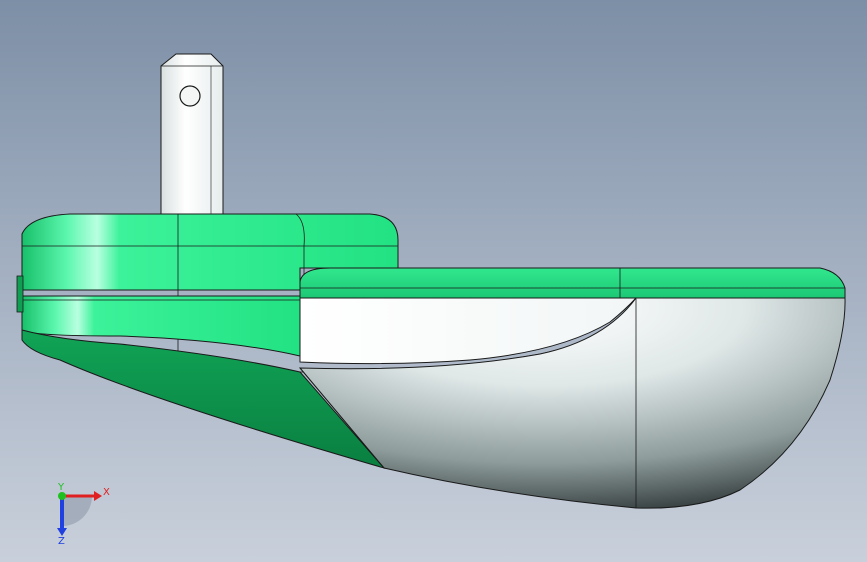  I want to click on right-top-cap, so click(572, 283).